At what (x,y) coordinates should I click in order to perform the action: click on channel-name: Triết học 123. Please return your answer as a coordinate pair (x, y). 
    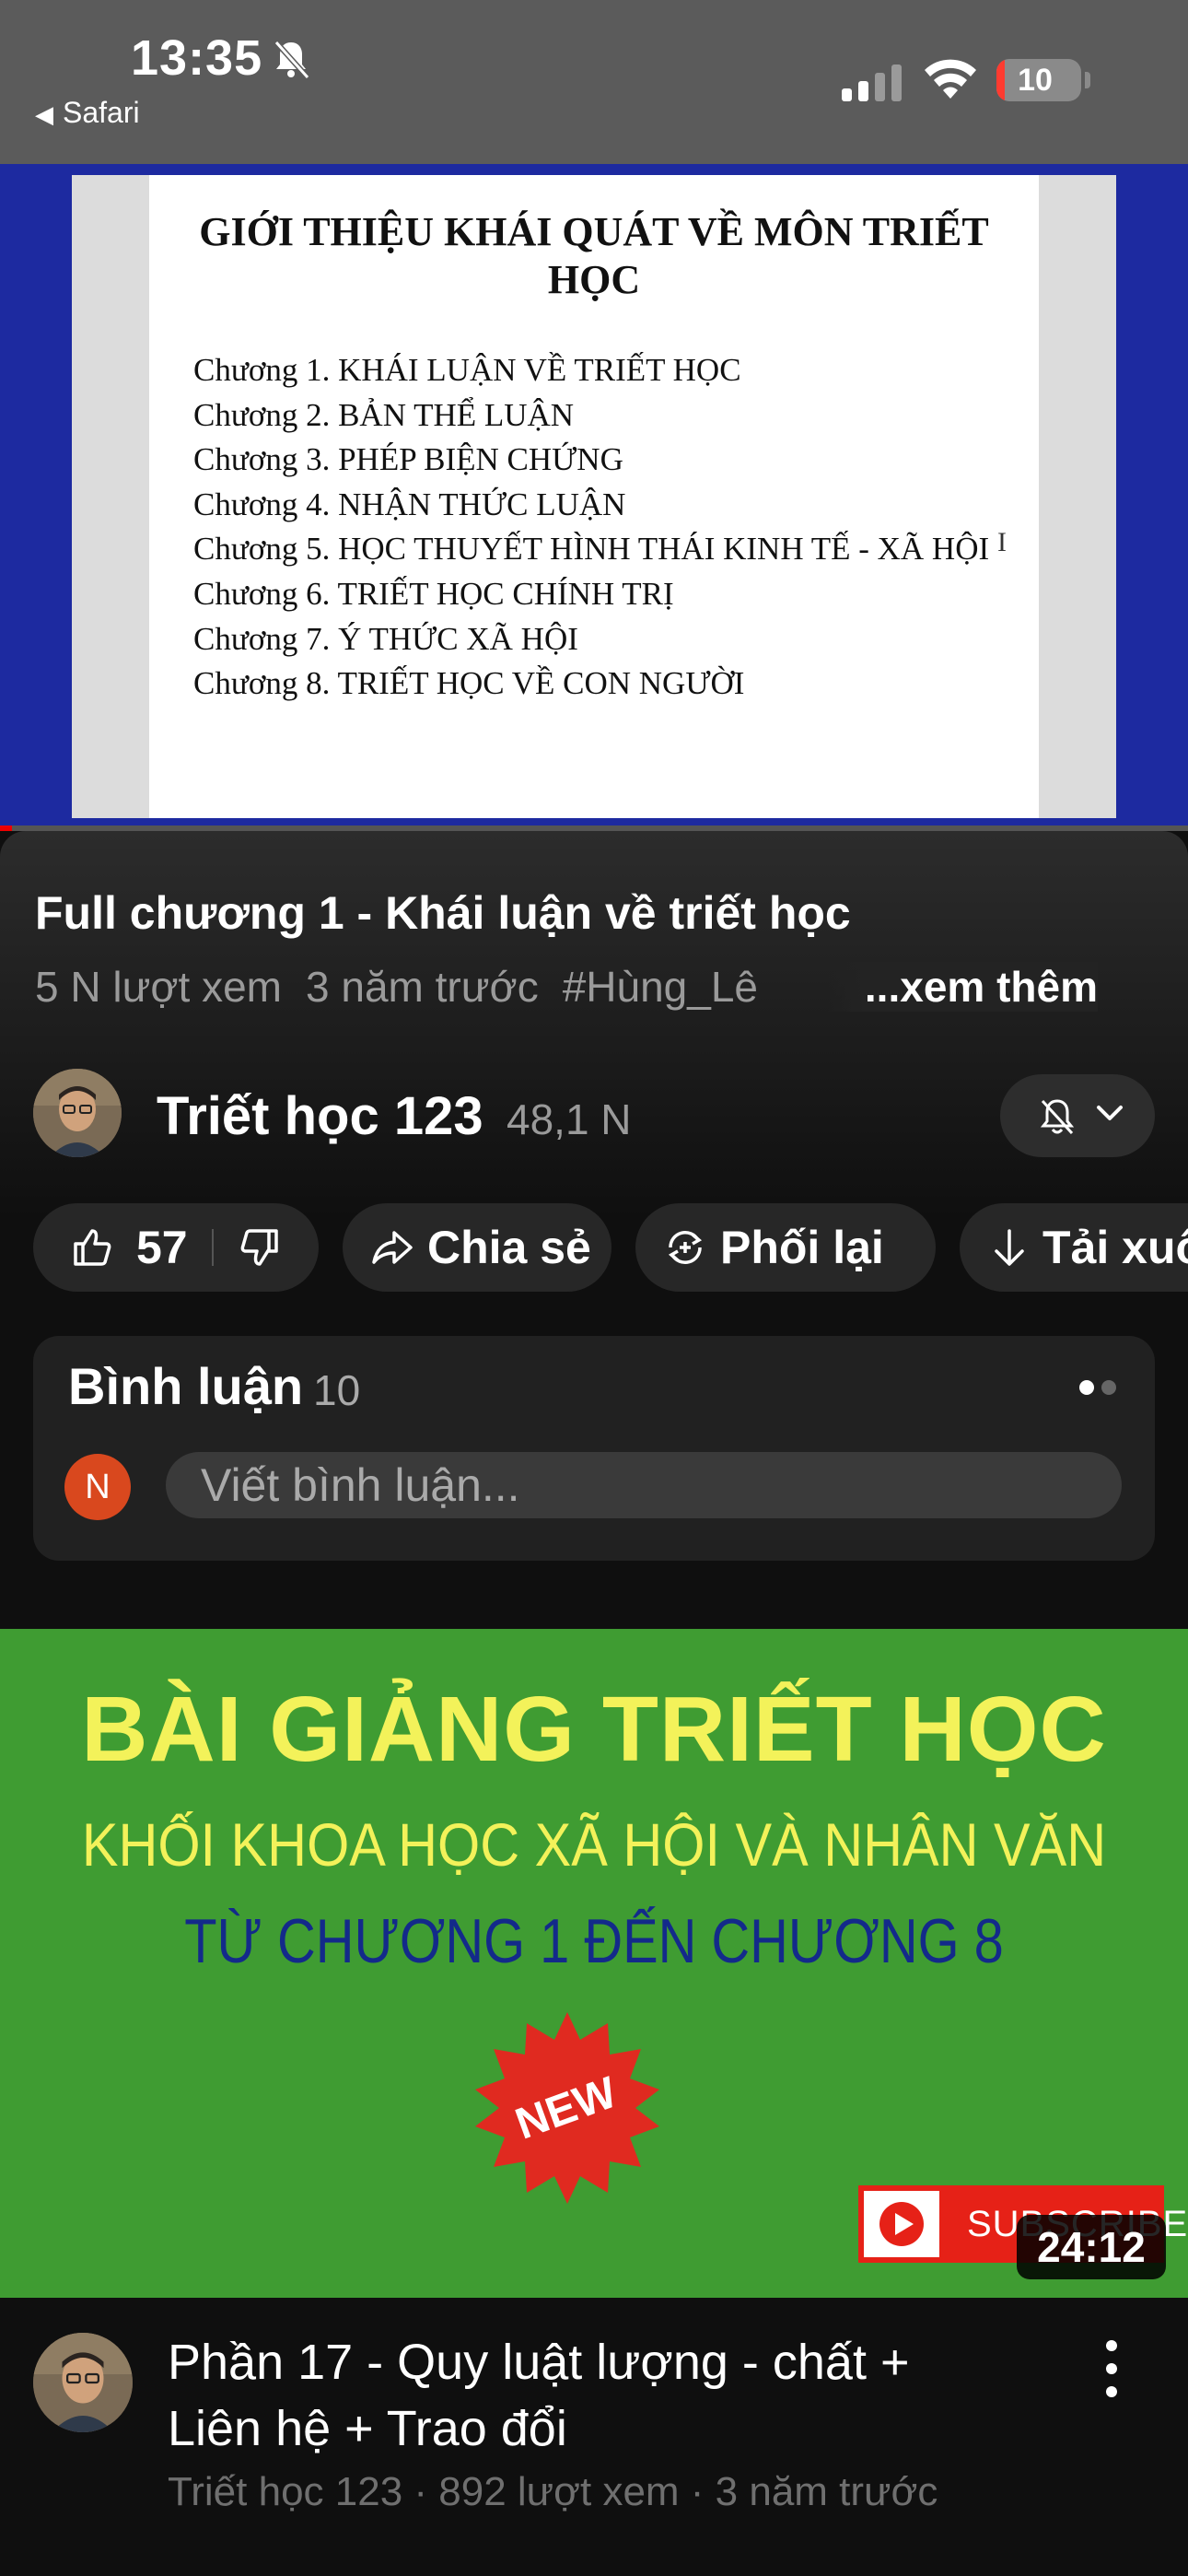
    Looking at the image, I should click on (320, 1116).